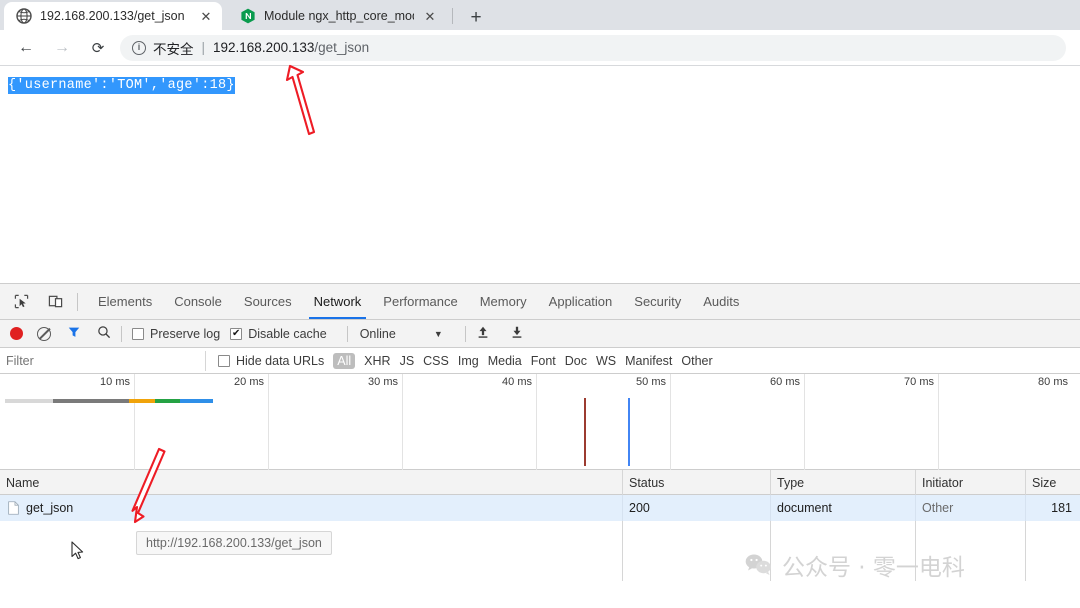  Describe the element at coordinates (44, 333) in the screenshot. I see `clear-button` at that location.